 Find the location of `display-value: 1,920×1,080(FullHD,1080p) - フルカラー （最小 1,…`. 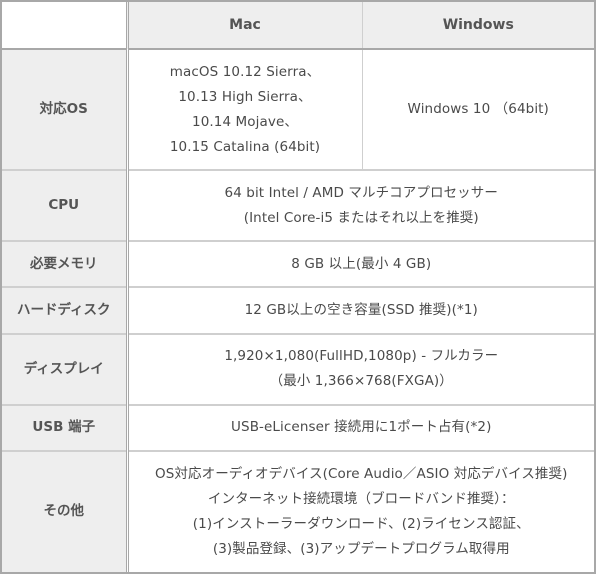

display-value: 1,920×1,080(FullHD,1080p) - フルカラー （最小 1,… is located at coordinates (360, 369).